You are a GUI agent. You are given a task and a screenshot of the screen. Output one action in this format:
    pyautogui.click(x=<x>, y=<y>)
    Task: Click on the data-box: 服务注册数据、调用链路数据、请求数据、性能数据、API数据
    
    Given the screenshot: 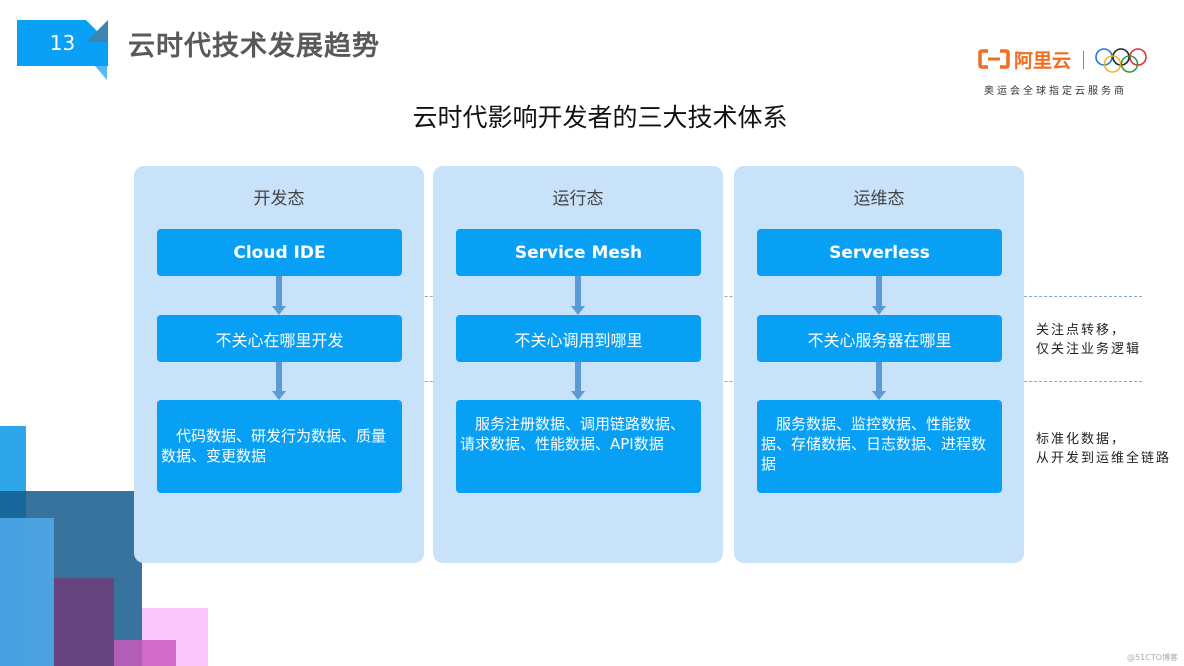 What is the action you would take?
    pyautogui.click(x=578, y=446)
    